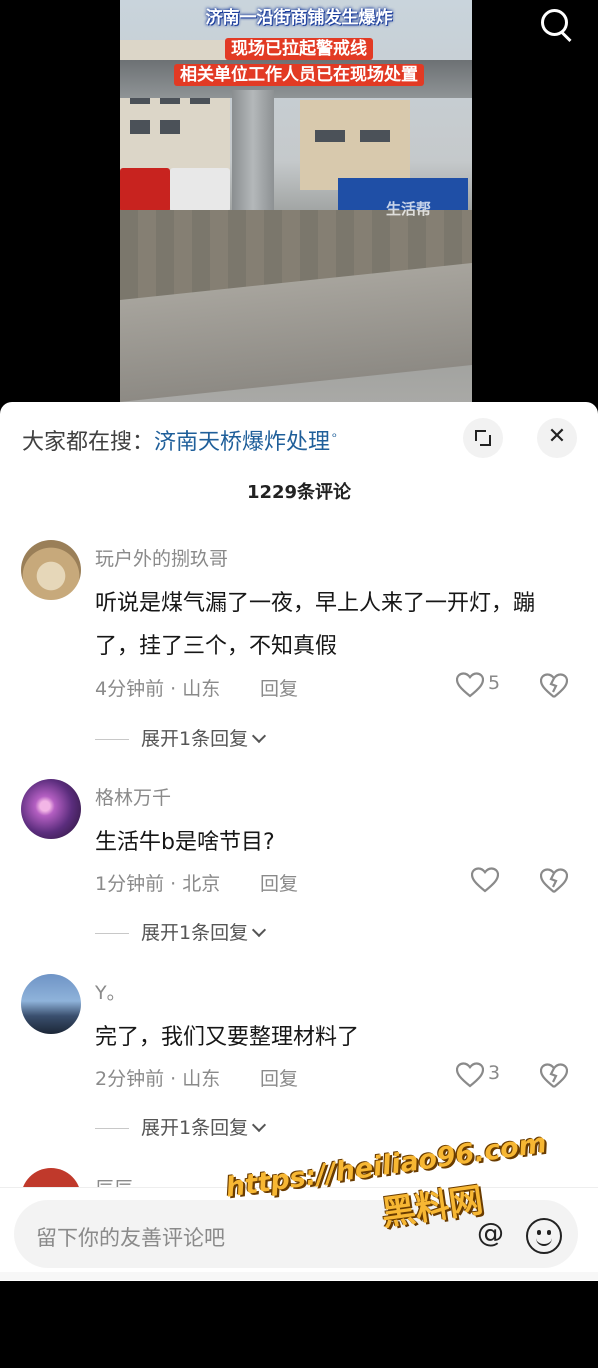  Describe the element at coordinates (315, 625) in the screenshot. I see `comment-text: 听说是煤气漏了一夜，早上人来了一开灯，蹦了，挂了三个，不知真假` at that location.